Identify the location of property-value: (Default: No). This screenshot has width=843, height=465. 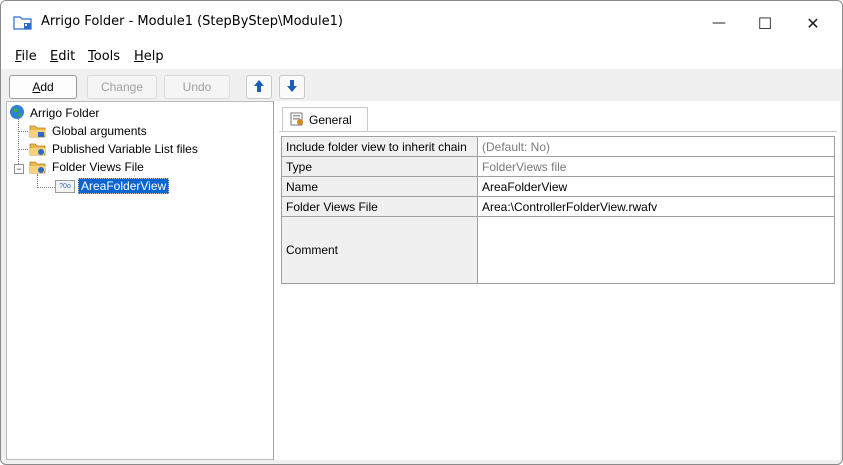
(656, 146).